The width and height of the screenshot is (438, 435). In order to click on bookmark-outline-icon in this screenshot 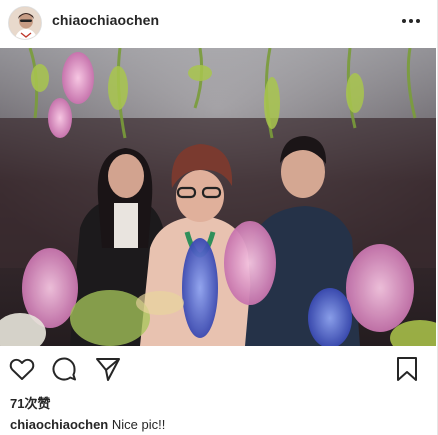, I will do `click(407, 369)`.